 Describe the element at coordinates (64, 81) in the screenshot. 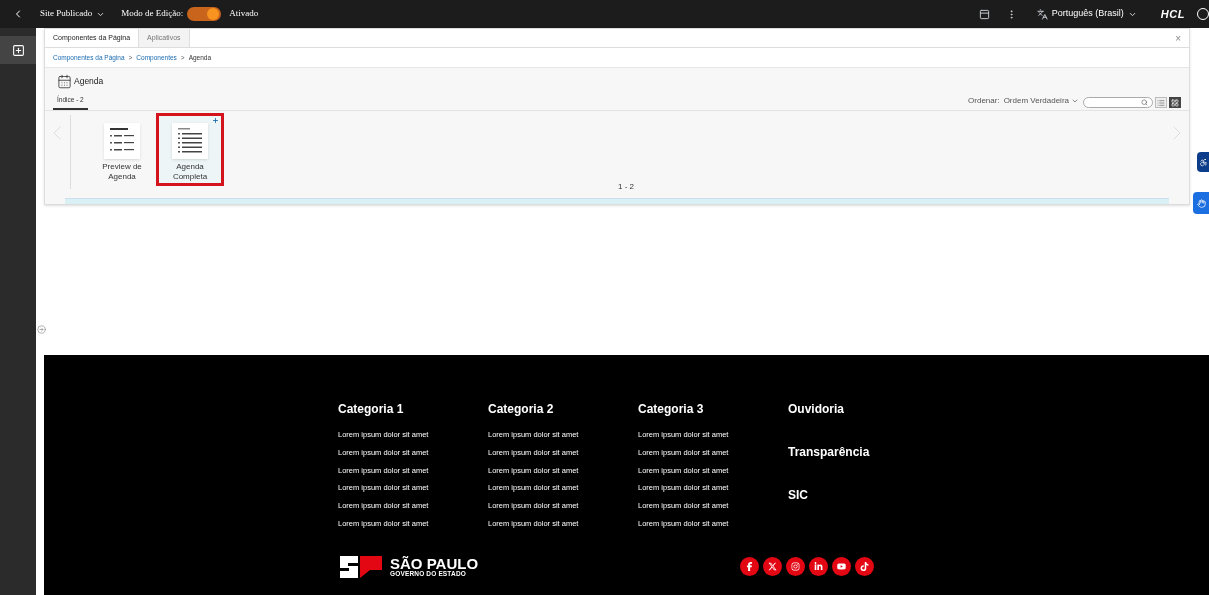

I see `calendar-icon` at that location.